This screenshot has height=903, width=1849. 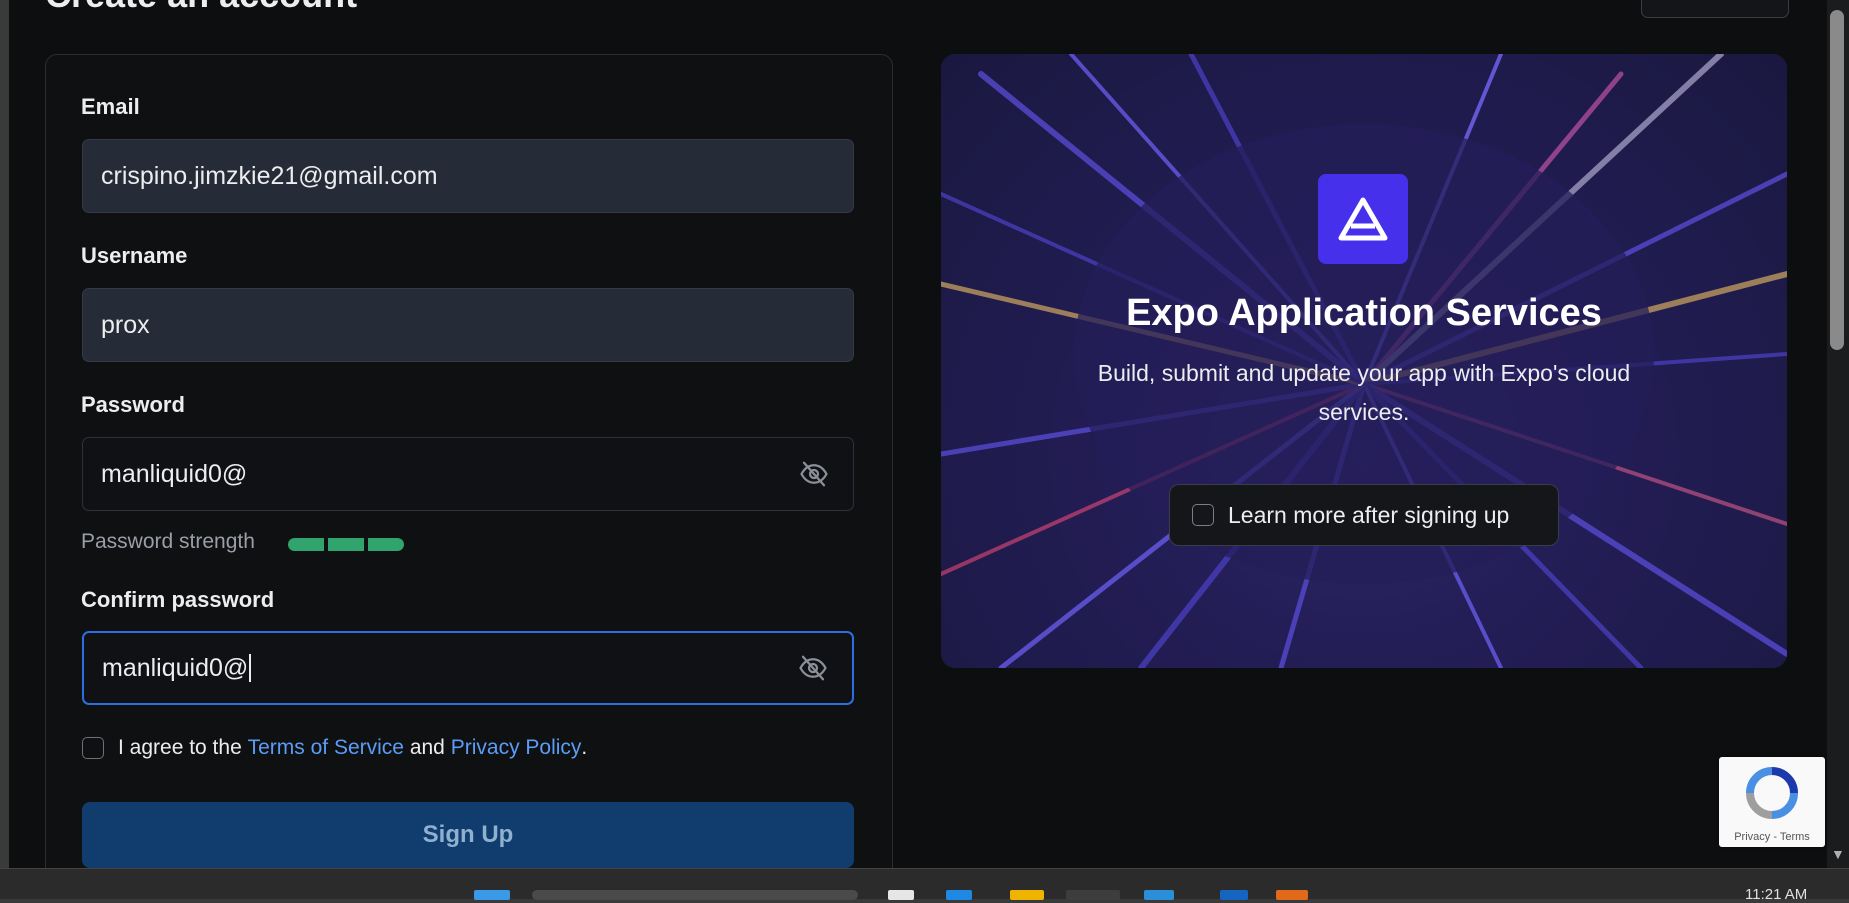 What do you see at coordinates (174, 473) in the screenshot?
I see `password-value: manliquid0@` at bounding box center [174, 473].